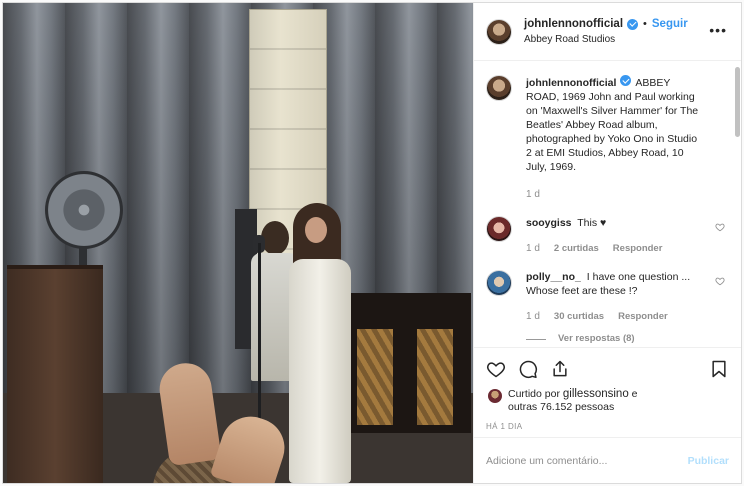 The height and width of the screenshot is (486, 744). Describe the element at coordinates (607, 236) in the screenshot. I see `comment-item: sooygiss This ♥ 1 d 2 curtidas Responder` at that location.